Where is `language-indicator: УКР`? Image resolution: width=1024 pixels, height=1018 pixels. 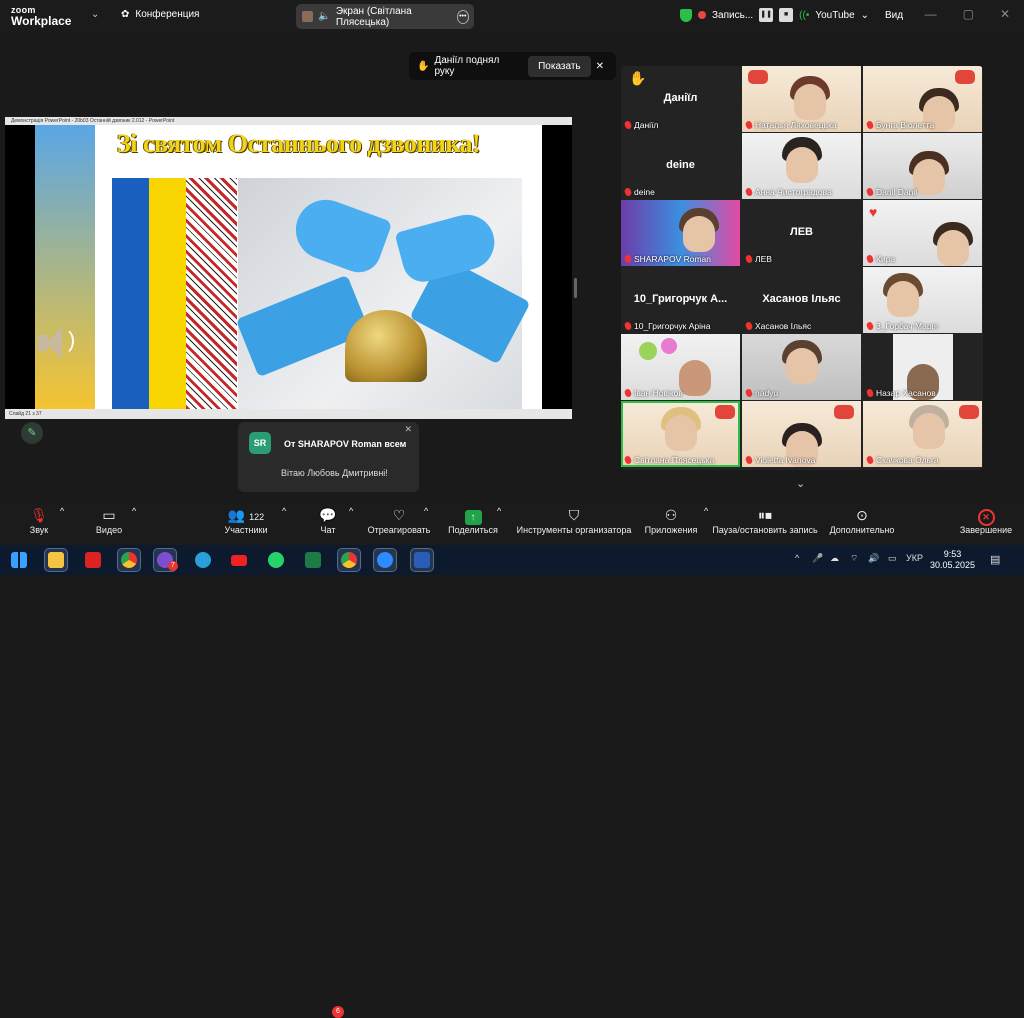 language-indicator: УКР is located at coordinates (914, 558).